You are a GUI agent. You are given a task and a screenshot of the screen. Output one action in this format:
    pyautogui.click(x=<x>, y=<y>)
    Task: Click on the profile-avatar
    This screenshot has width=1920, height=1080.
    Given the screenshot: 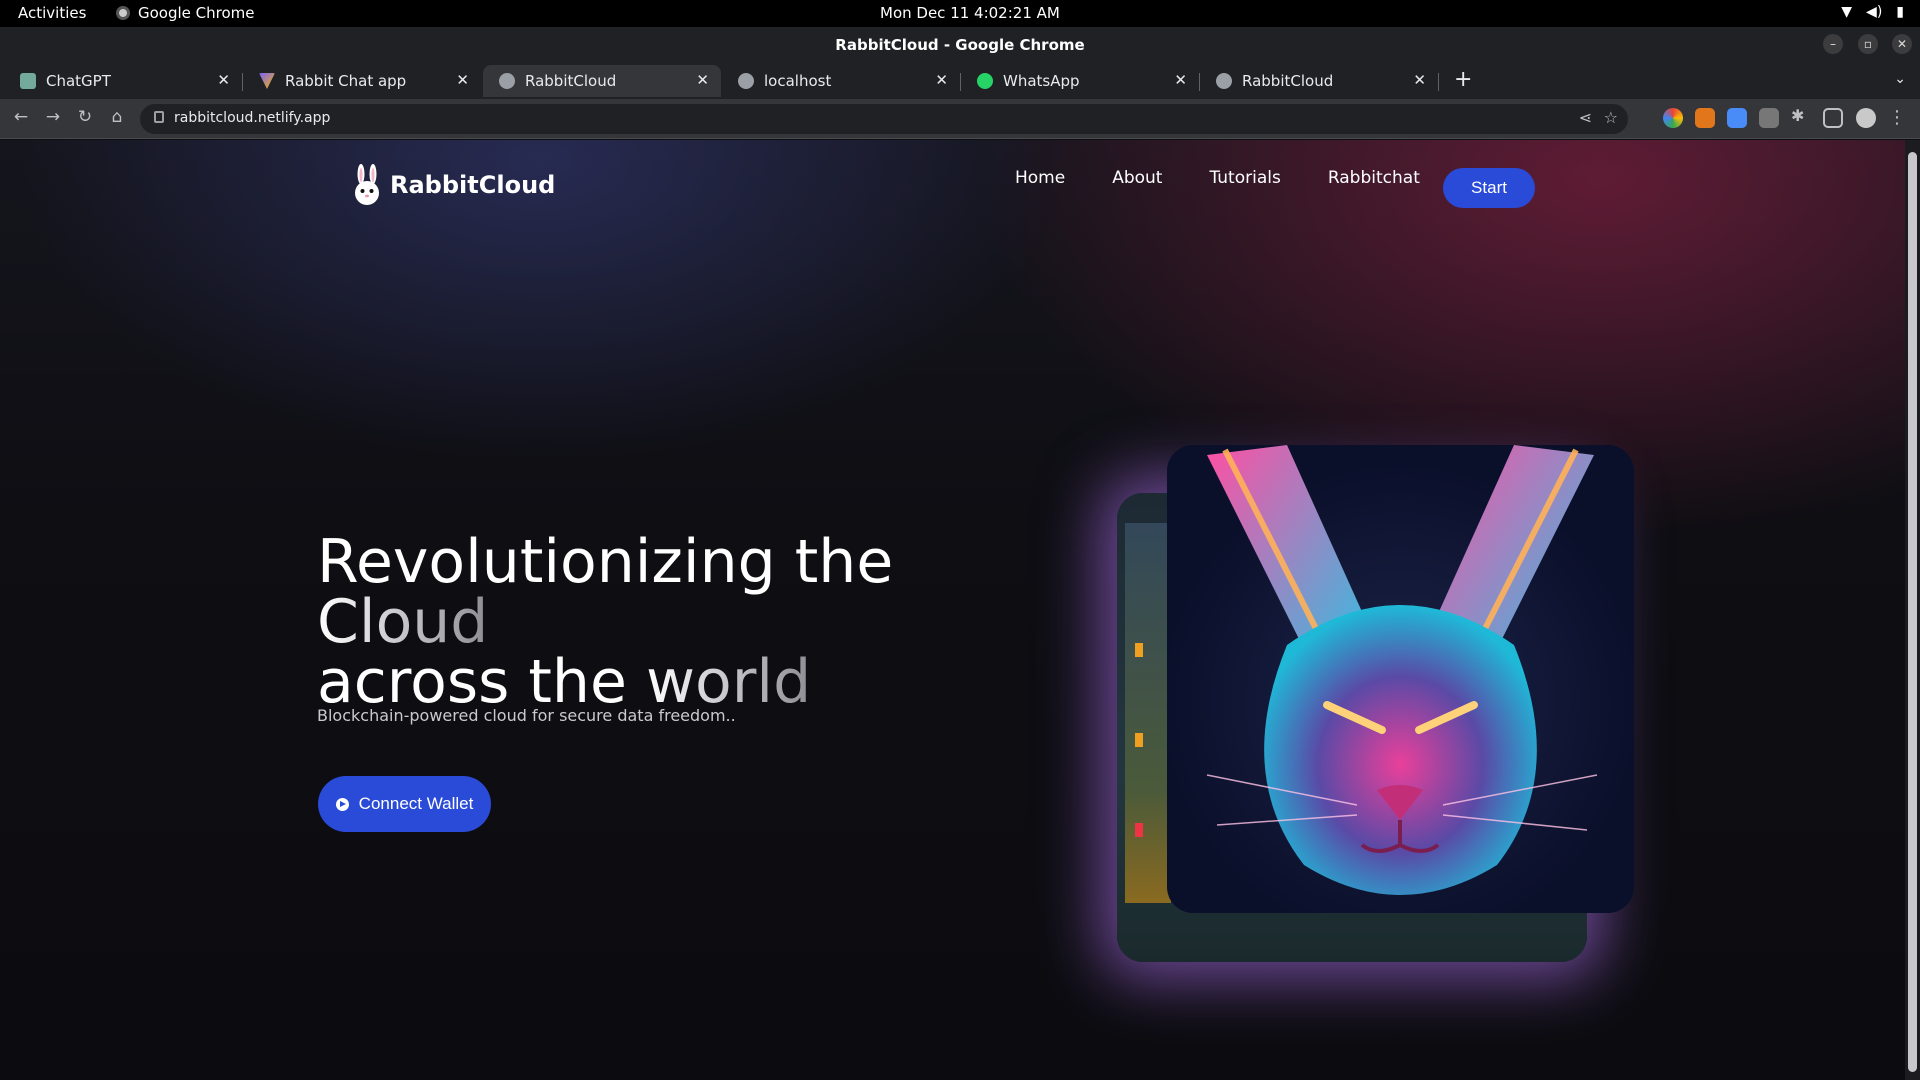 What is the action you would take?
    pyautogui.click(x=1866, y=118)
    